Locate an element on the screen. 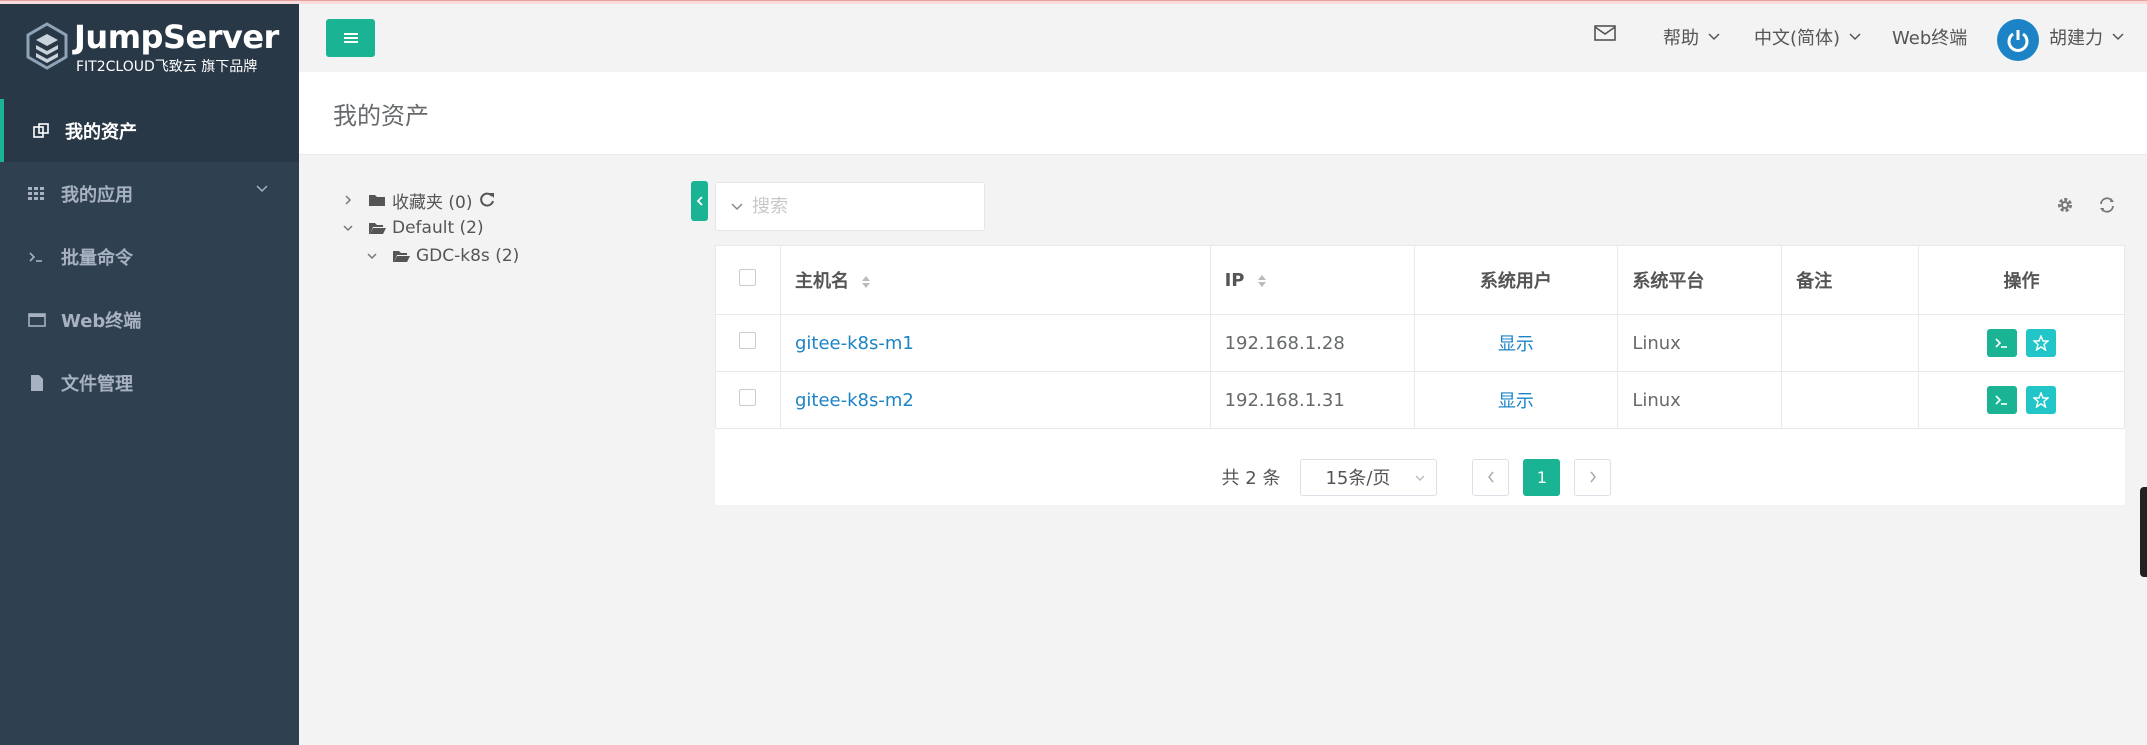  browser-top-edge is located at coordinates (1073, 2).